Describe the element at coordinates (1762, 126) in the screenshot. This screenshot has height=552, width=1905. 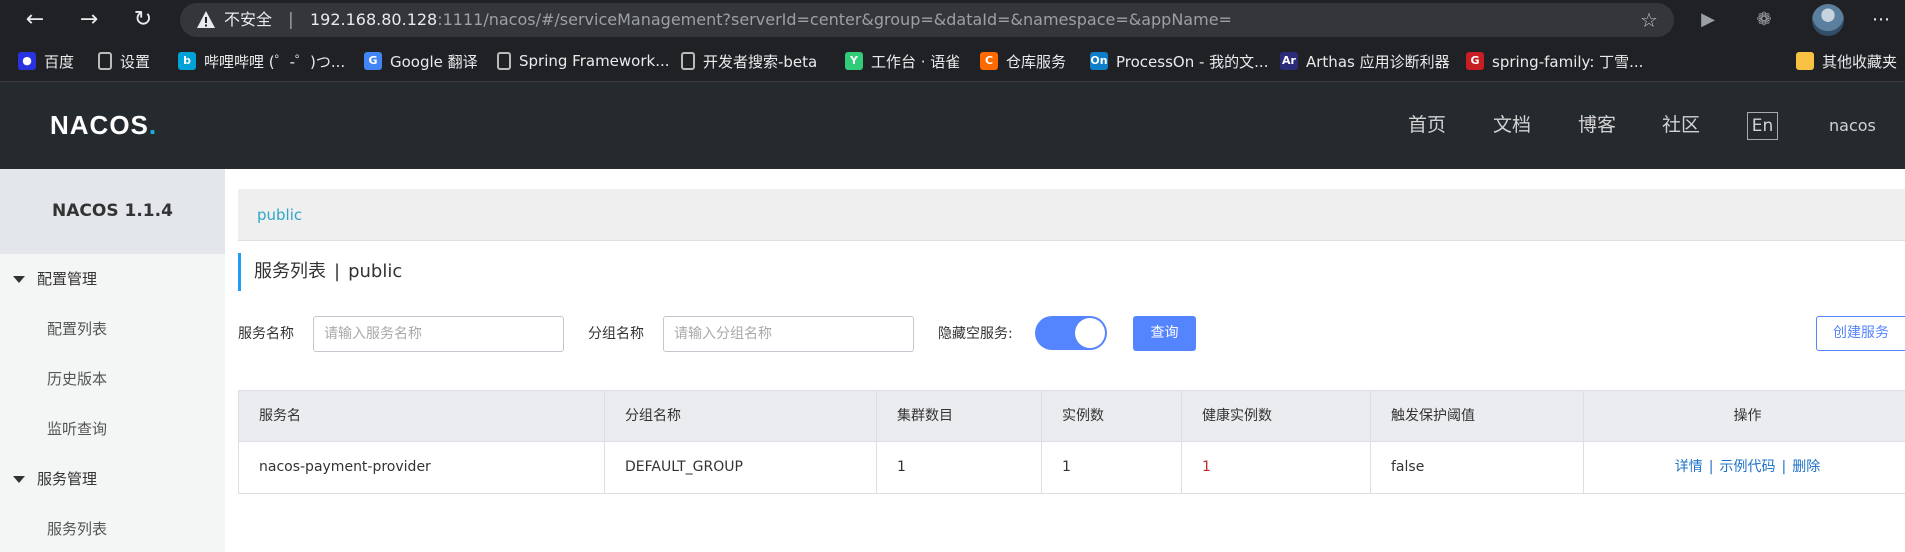
I see `language-switch: En` at that location.